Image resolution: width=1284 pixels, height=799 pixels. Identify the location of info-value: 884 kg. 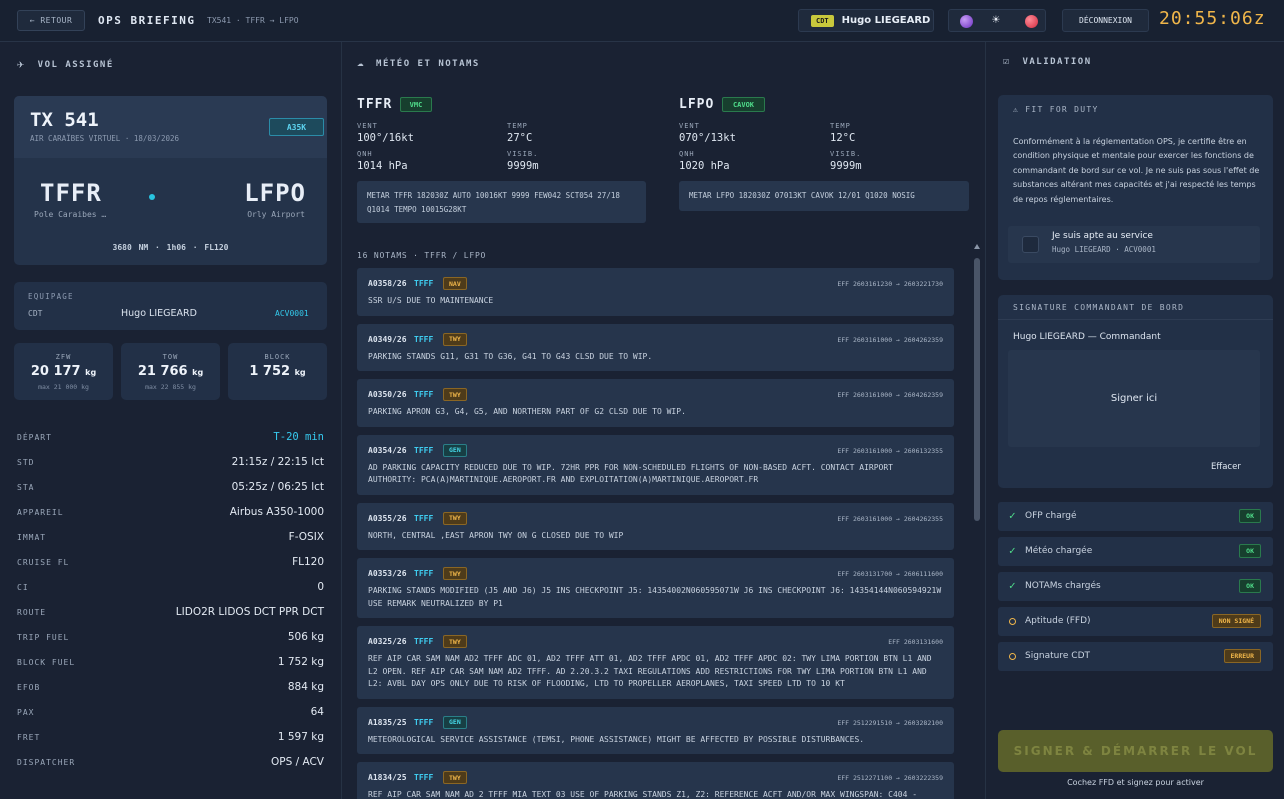
(305, 687).